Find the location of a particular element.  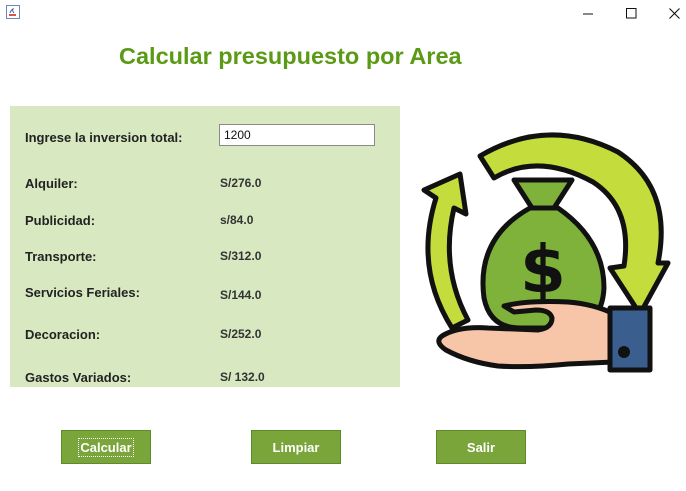

close-icon is located at coordinates (674, 13).